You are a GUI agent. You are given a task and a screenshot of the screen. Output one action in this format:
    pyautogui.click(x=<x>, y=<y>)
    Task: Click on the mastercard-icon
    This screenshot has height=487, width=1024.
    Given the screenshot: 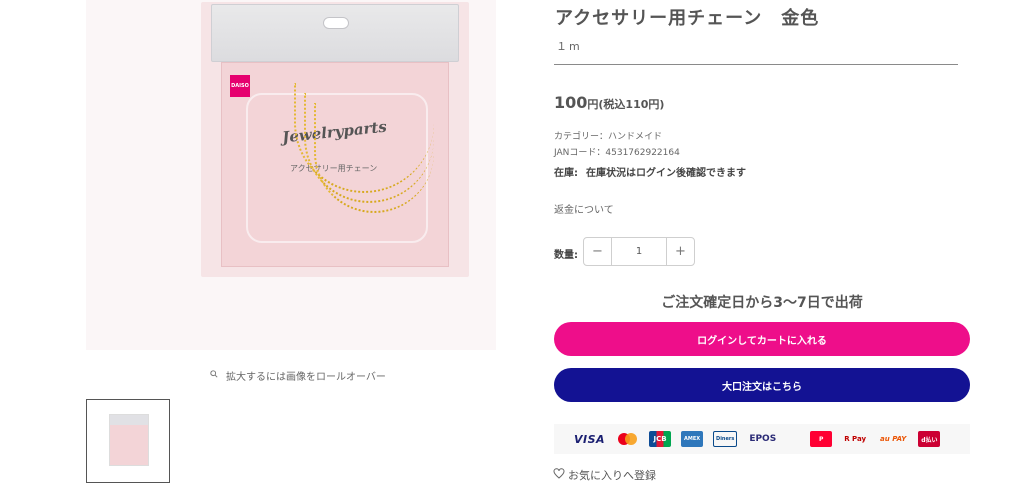 What is the action you would take?
    pyautogui.click(x=628, y=439)
    